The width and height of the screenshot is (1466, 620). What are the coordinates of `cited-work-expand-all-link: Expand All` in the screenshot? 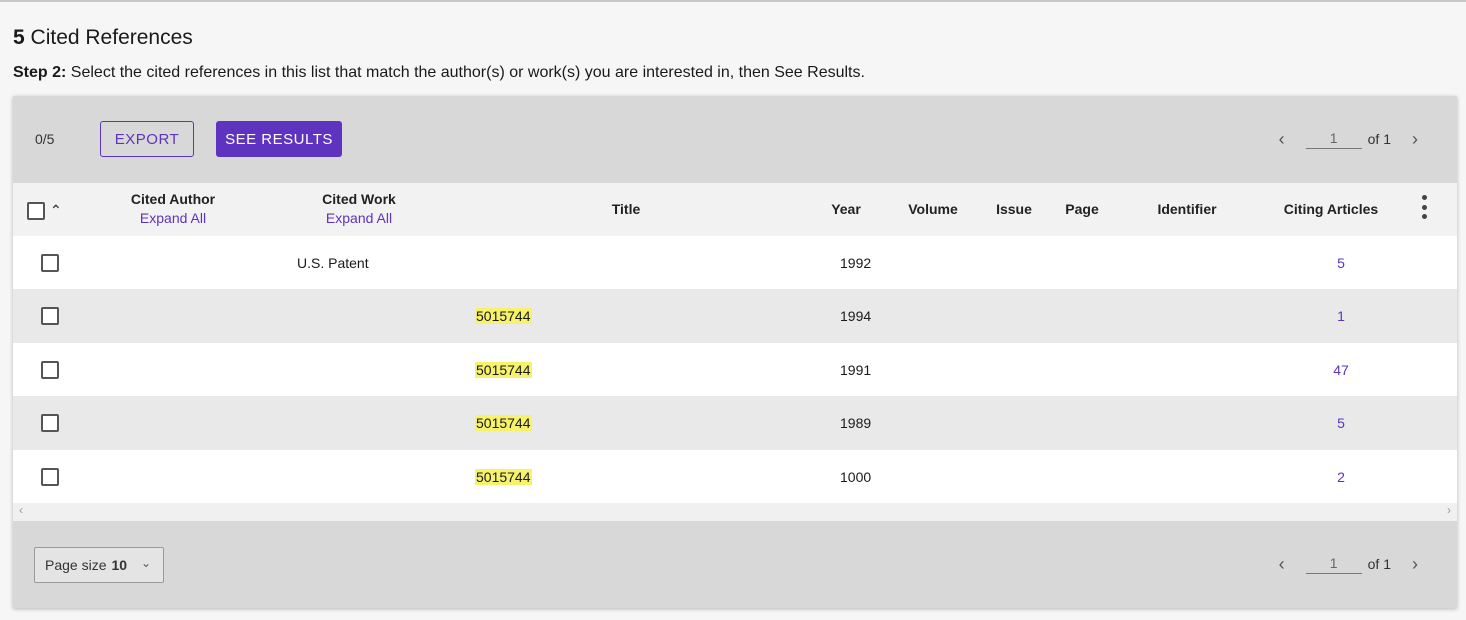 It's located at (359, 218).